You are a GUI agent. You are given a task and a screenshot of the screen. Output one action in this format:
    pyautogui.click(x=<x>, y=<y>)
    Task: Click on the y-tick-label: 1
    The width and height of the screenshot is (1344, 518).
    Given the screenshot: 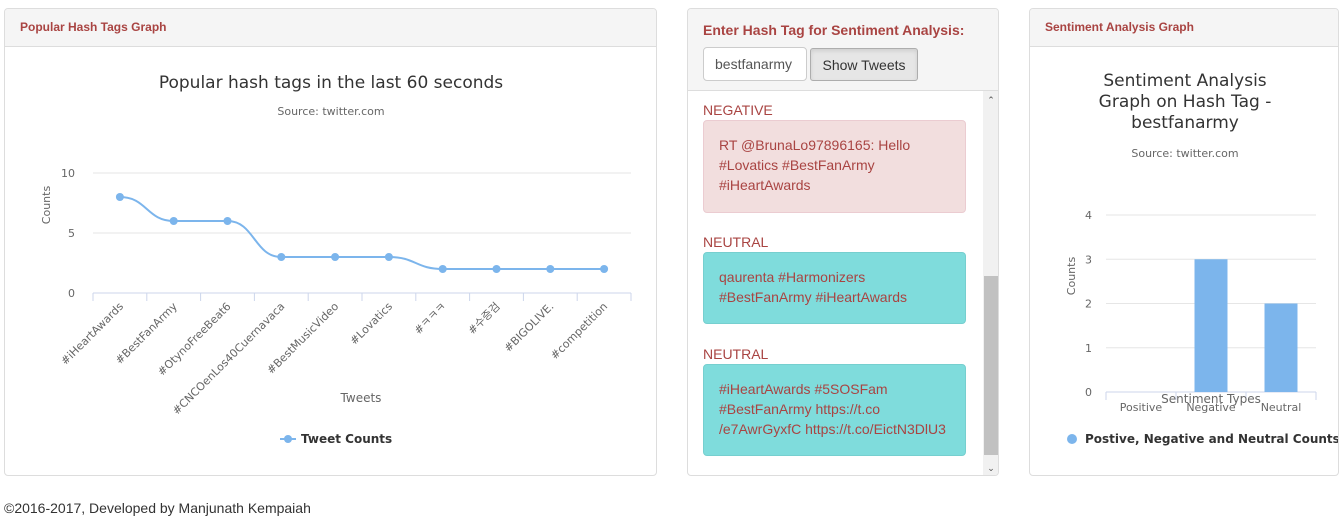 What is the action you would take?
    pyautogui.click(x=1088, y=348)
    